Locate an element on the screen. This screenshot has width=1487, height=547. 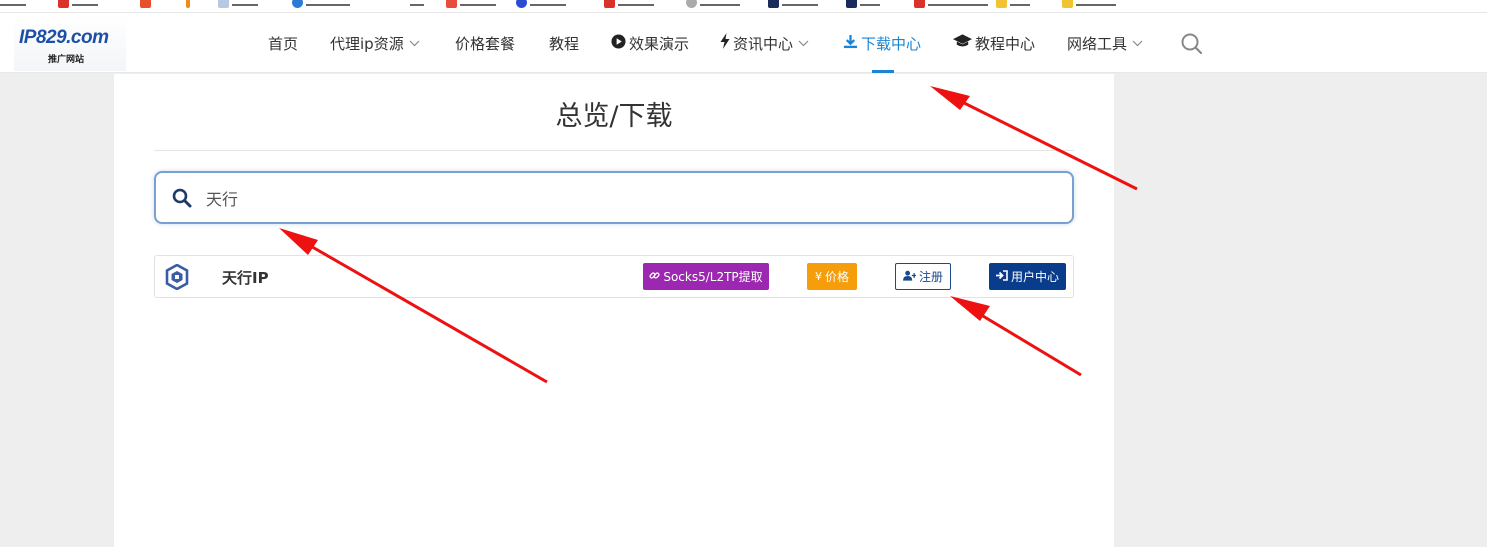
nav-home: 首页 is located at coordinates (283, 43).